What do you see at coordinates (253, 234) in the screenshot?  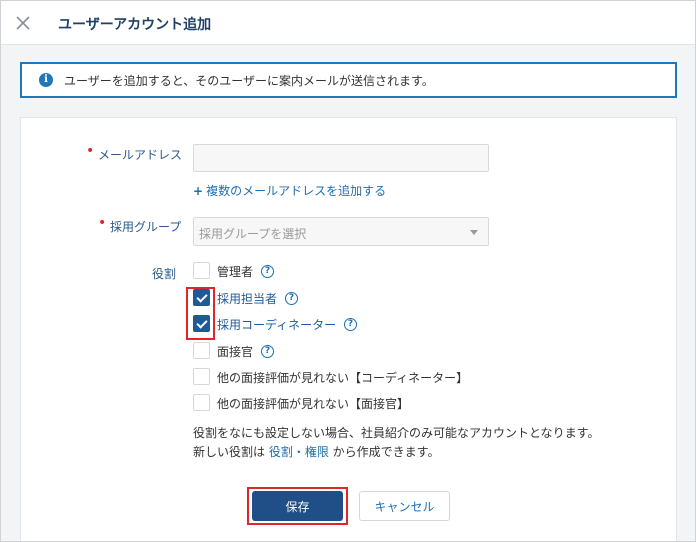 I see `group-select-placeholder: 採用グループを選択` at bounding box center [253, 234].